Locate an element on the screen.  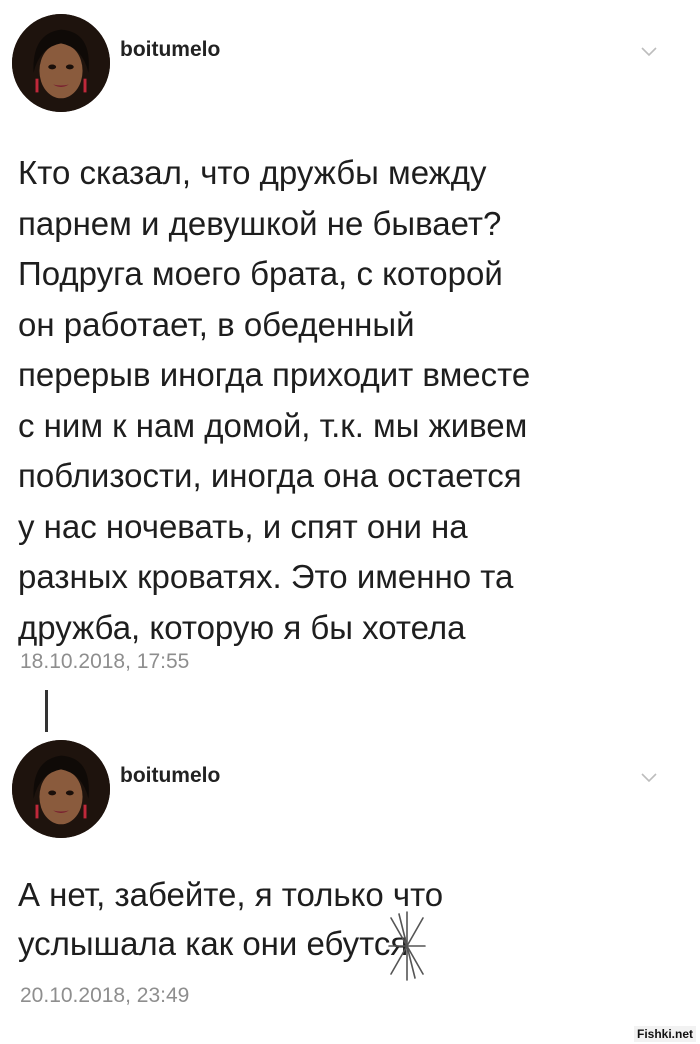
hand-drawn-overlay-mark is located at coordinates (407, 946).